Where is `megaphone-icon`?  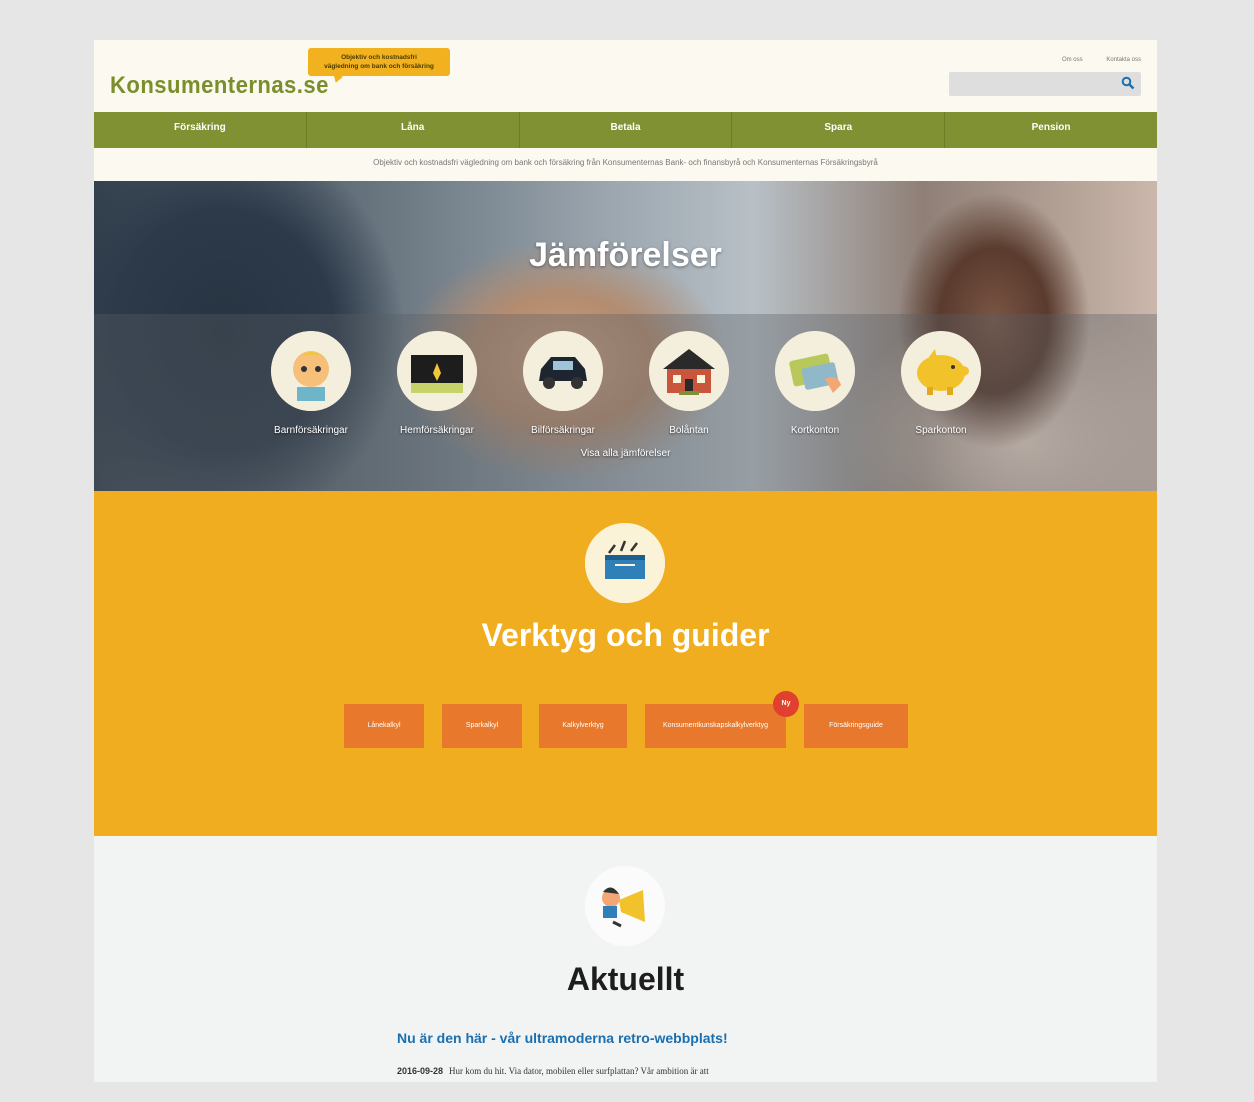
megaphone-icon is located at coordinates (625, 906).